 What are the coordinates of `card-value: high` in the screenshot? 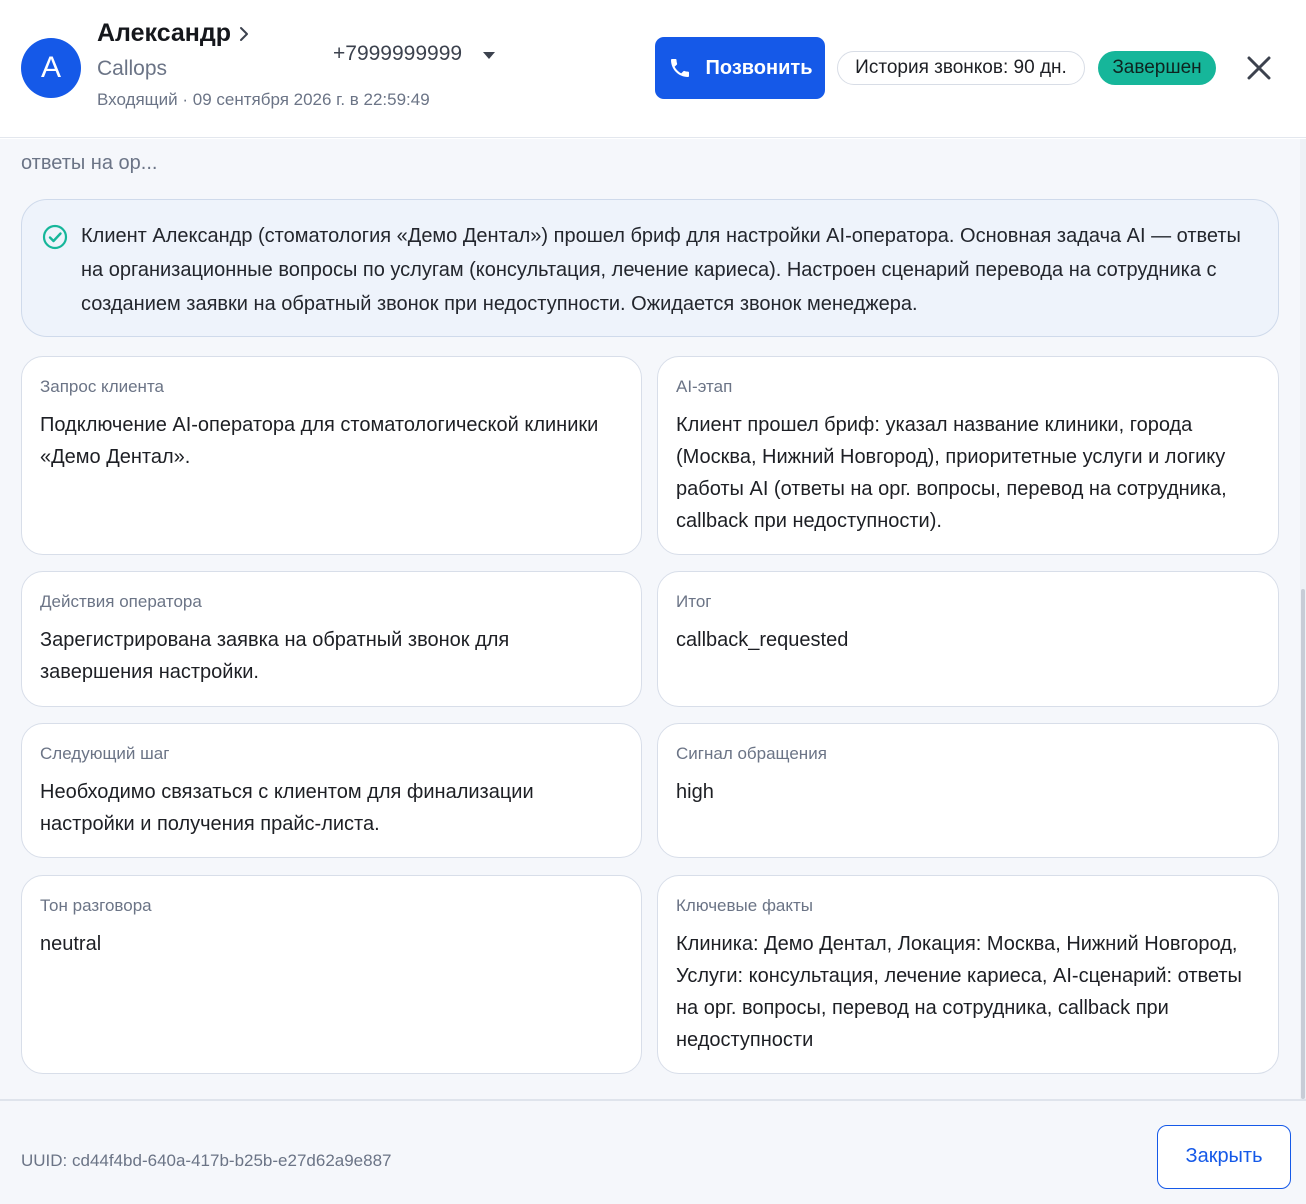 It's located at (695, 792).